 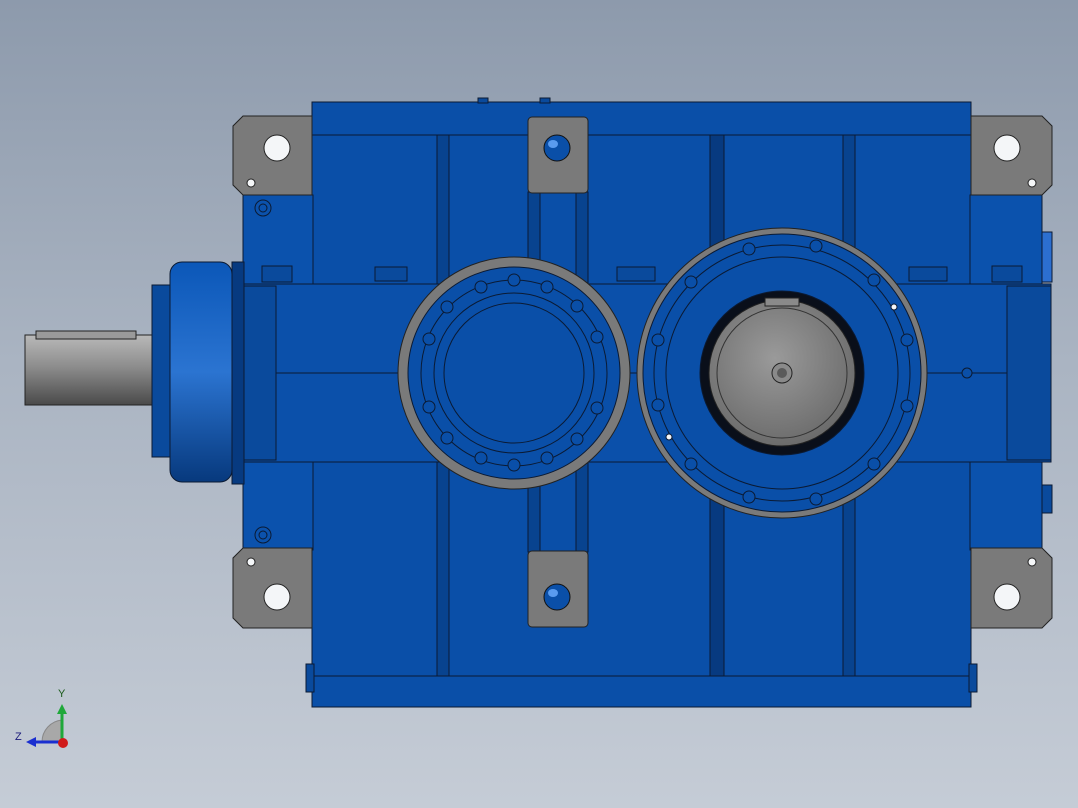 I want to click on input-shaft, so click(x=89, y=370).